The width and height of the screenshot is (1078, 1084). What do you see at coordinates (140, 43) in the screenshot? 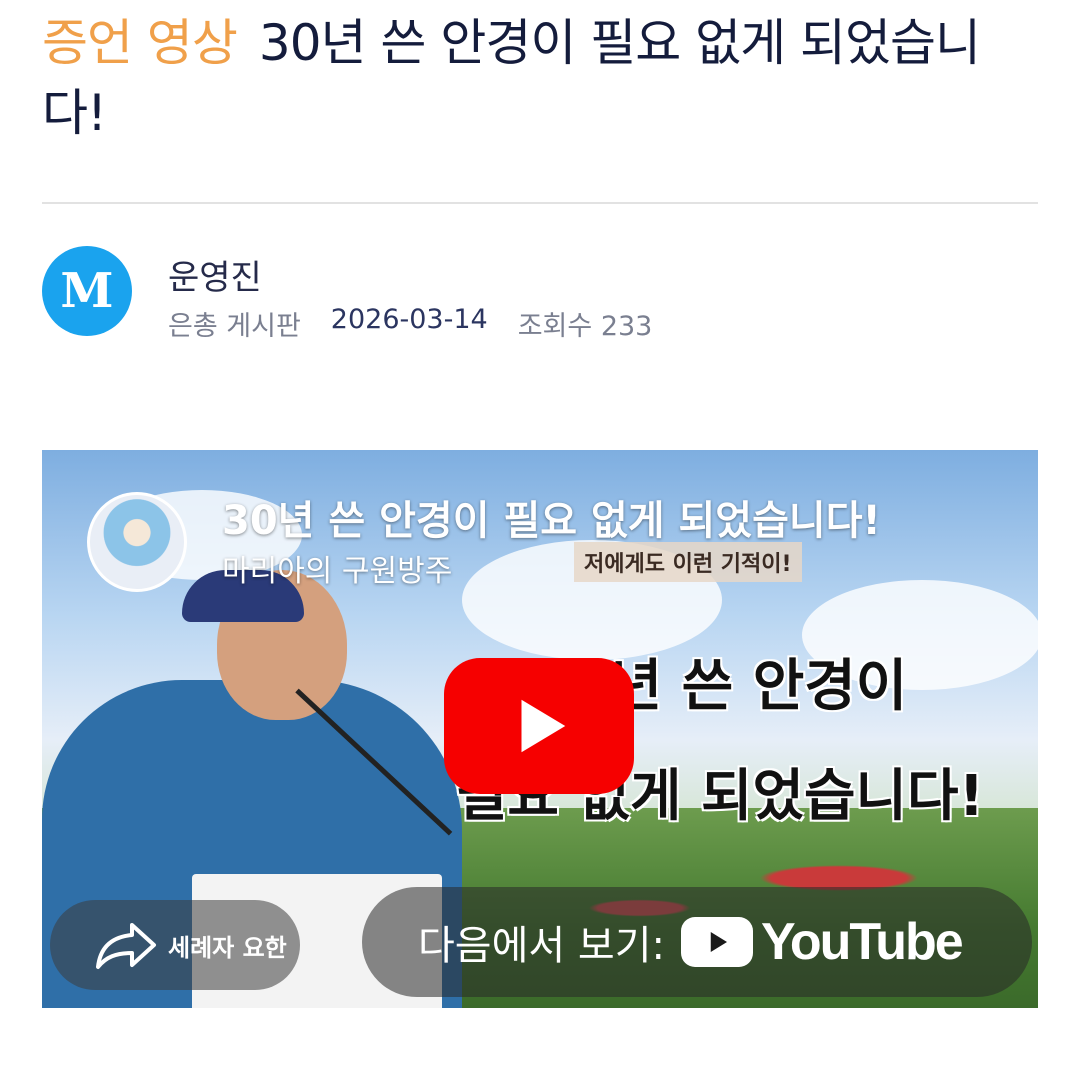
I see `post-category: 증언 영상` at bounding box center [140, 43].